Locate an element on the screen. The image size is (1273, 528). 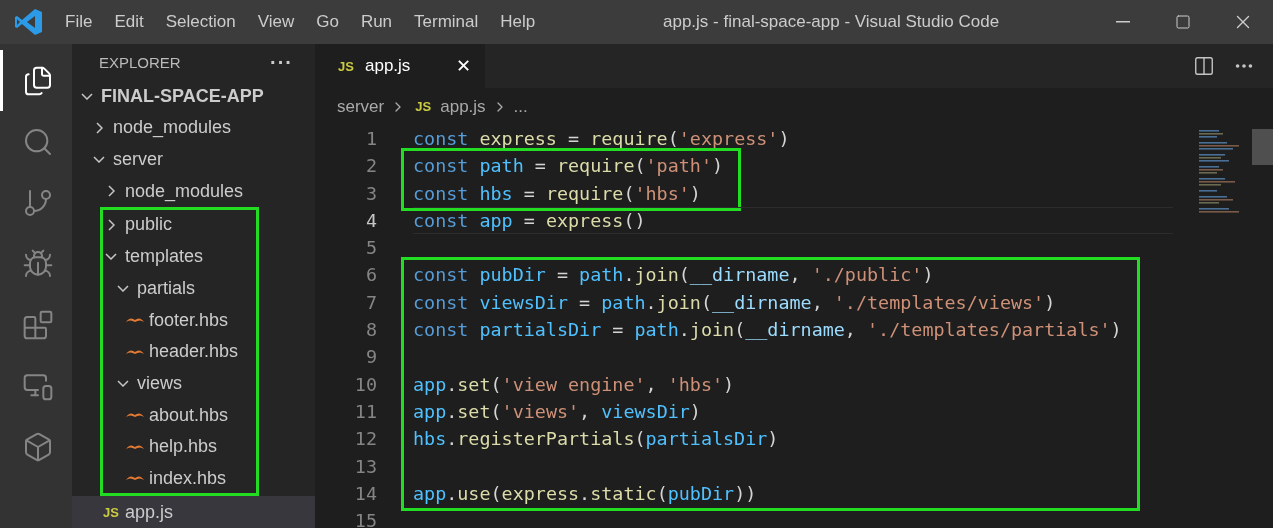
menu-item: Terminal is located at coordinates (446, 22).